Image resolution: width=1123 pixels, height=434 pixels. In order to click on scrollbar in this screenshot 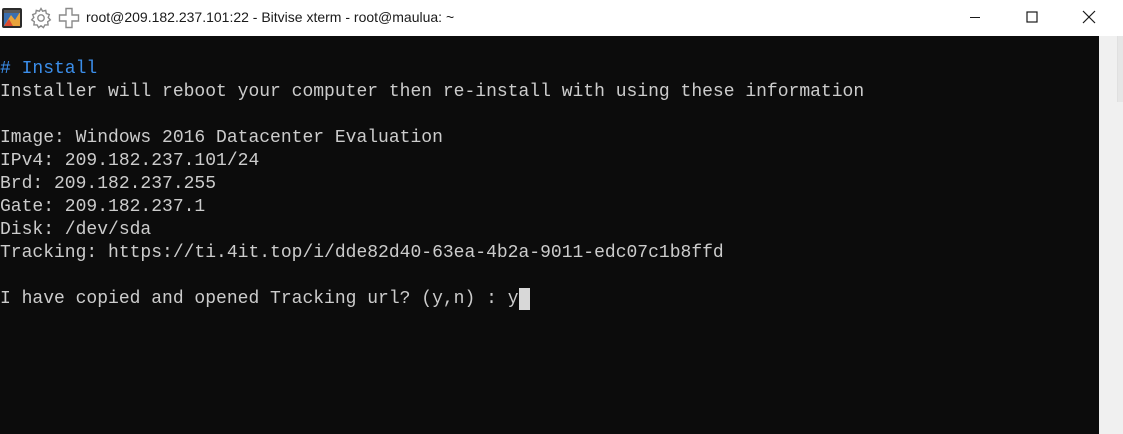, I will do `click(1111, 235)`.